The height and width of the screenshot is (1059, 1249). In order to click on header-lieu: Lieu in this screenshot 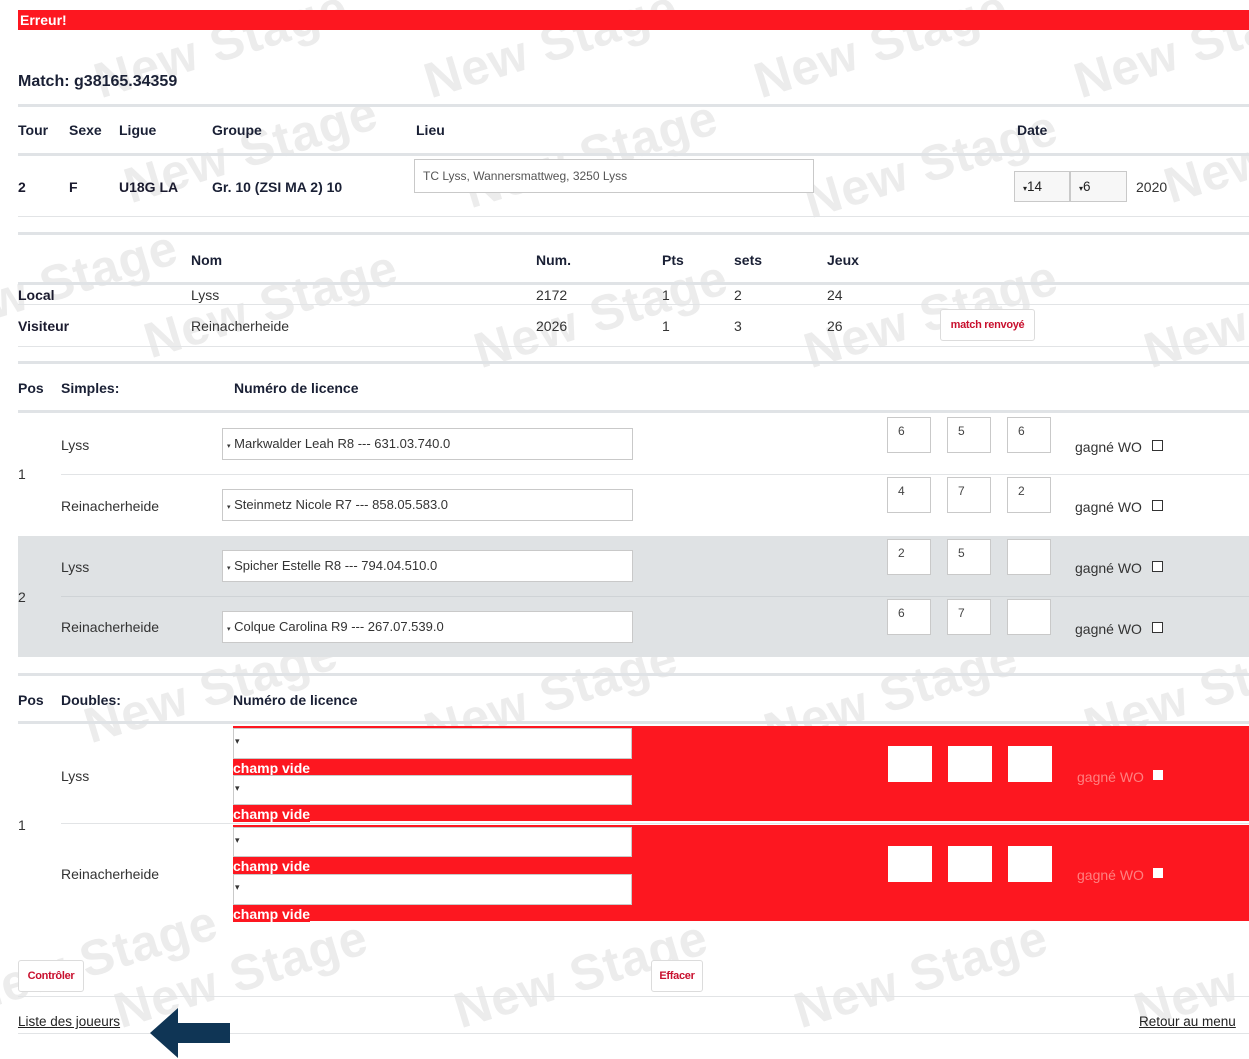, I will do `click(430, 130)`.